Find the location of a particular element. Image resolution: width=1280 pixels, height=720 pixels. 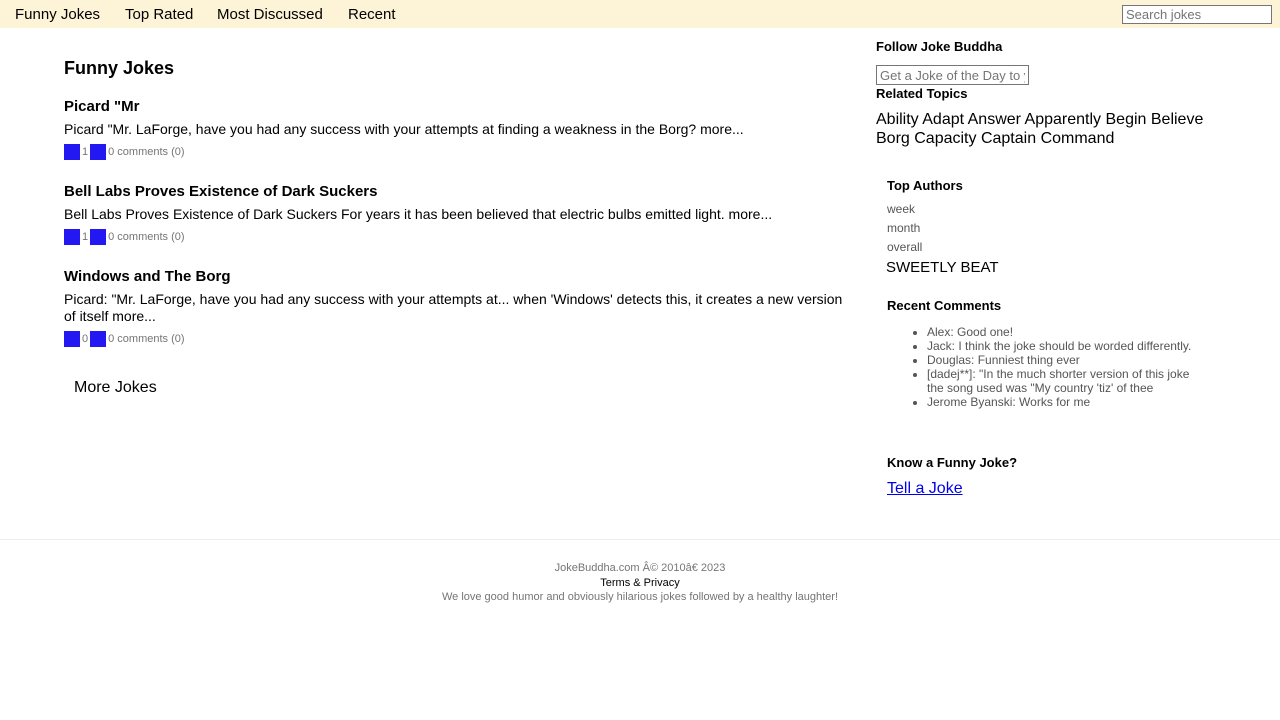

joke-meta: 0 0 comments (0) is located at coordinates (459, 339).